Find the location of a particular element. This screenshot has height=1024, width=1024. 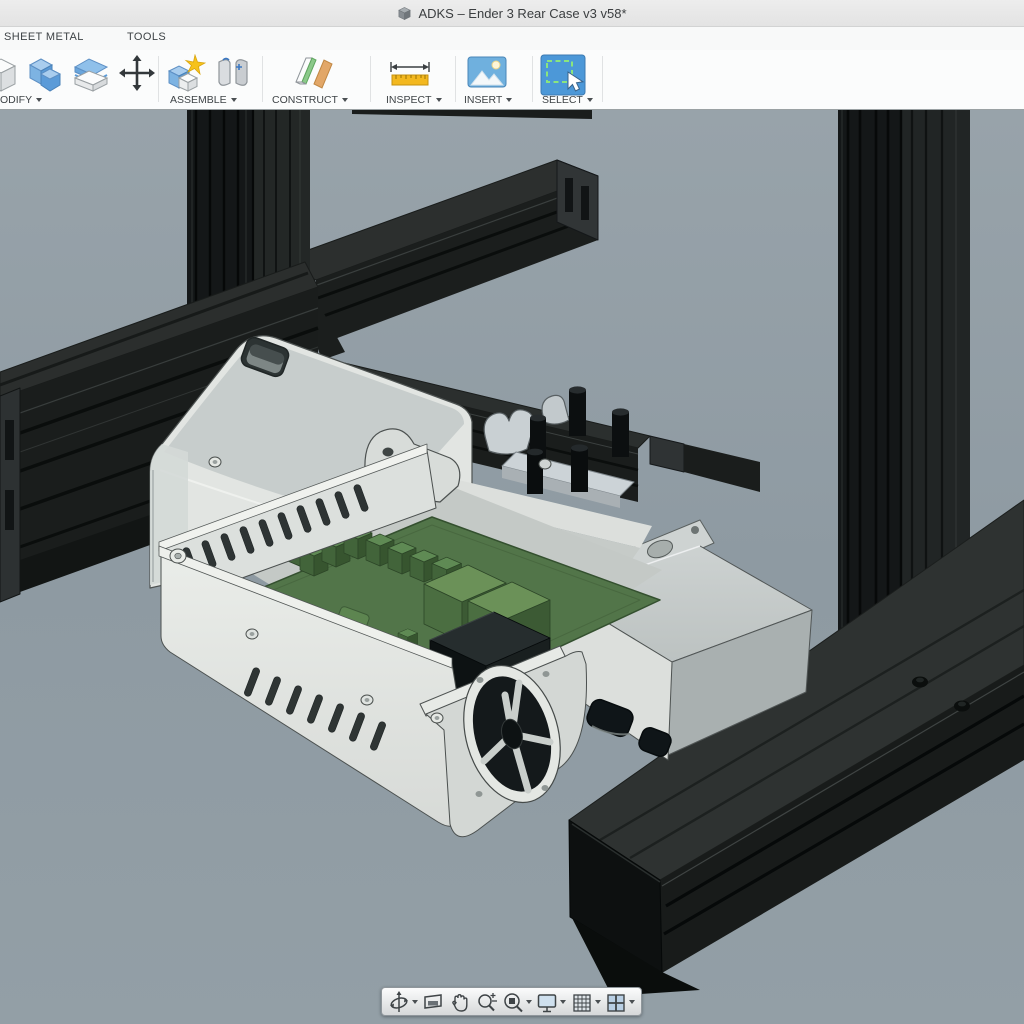

new-component-icon is located at coordinates (186, 73).